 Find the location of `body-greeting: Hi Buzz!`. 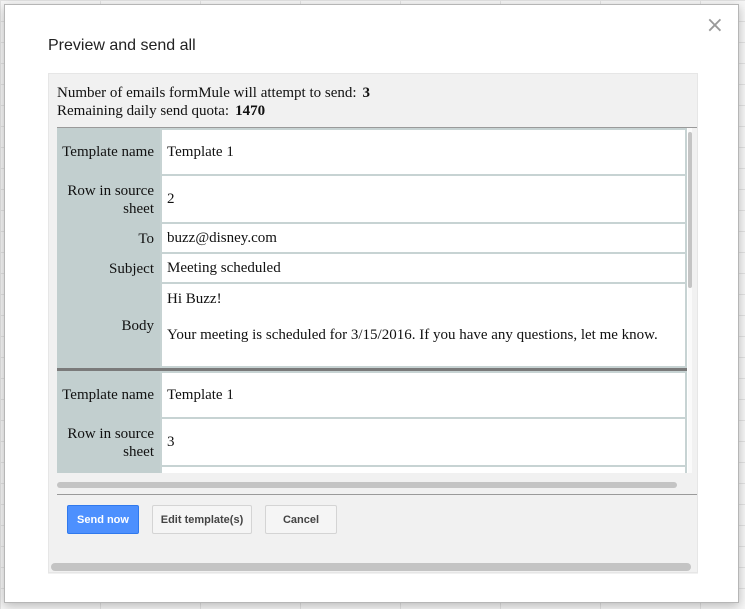

body-greeting: Hi Buzz! is located at coordinates (194, 299).